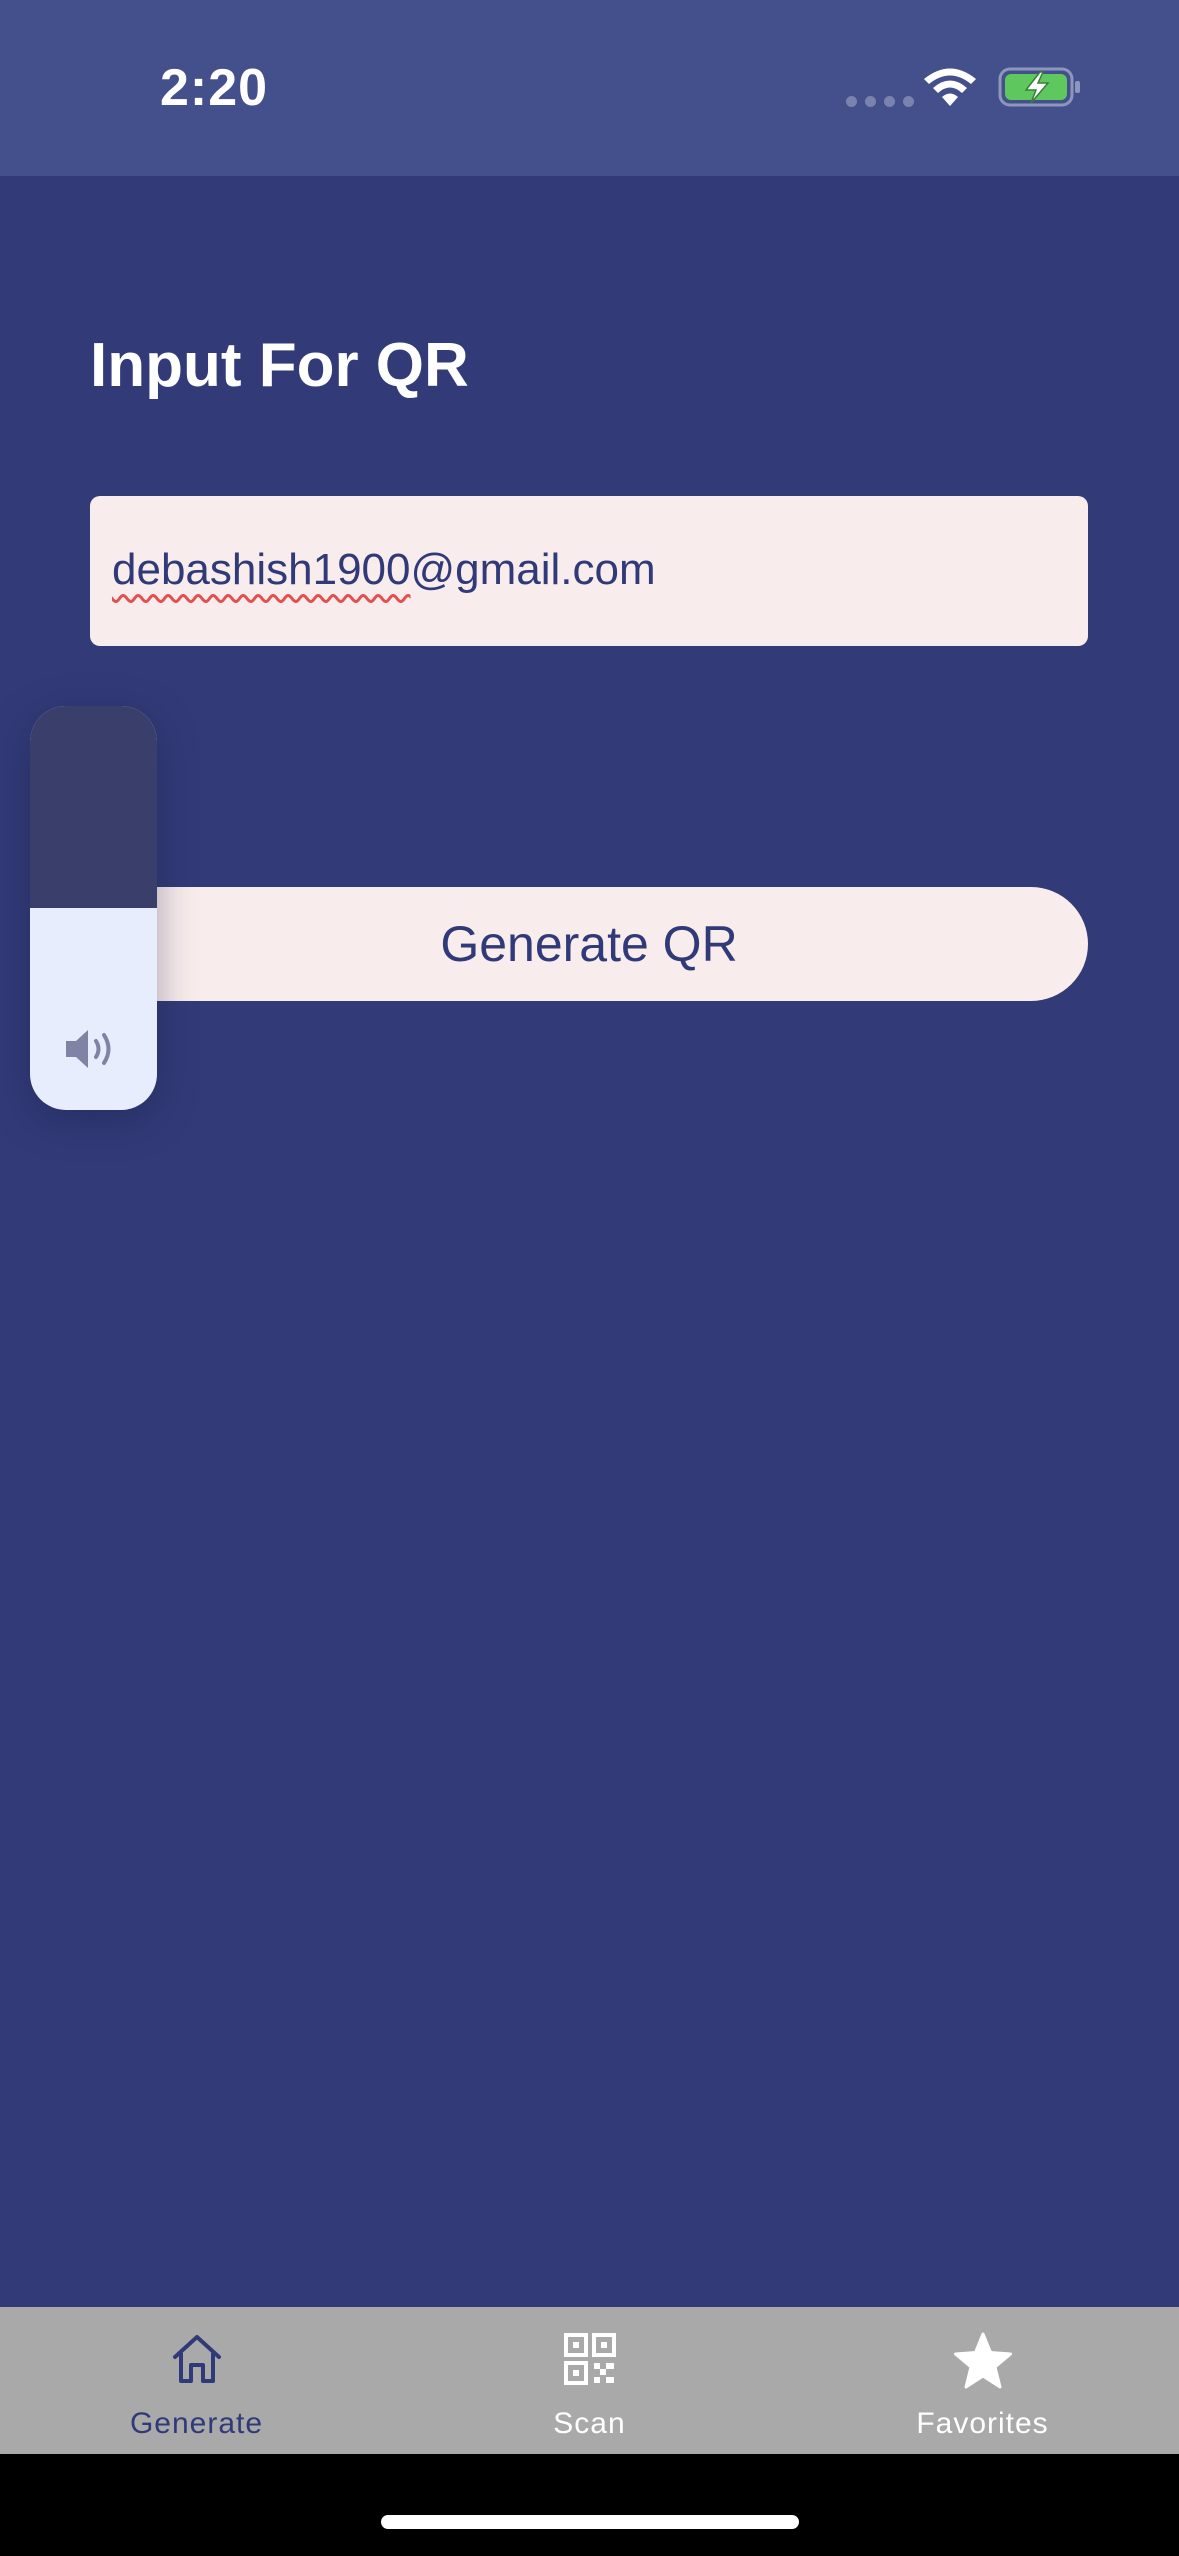 This screenshot has width=1179, height=2556. I want to click on volume-hud, so click(93, 908).